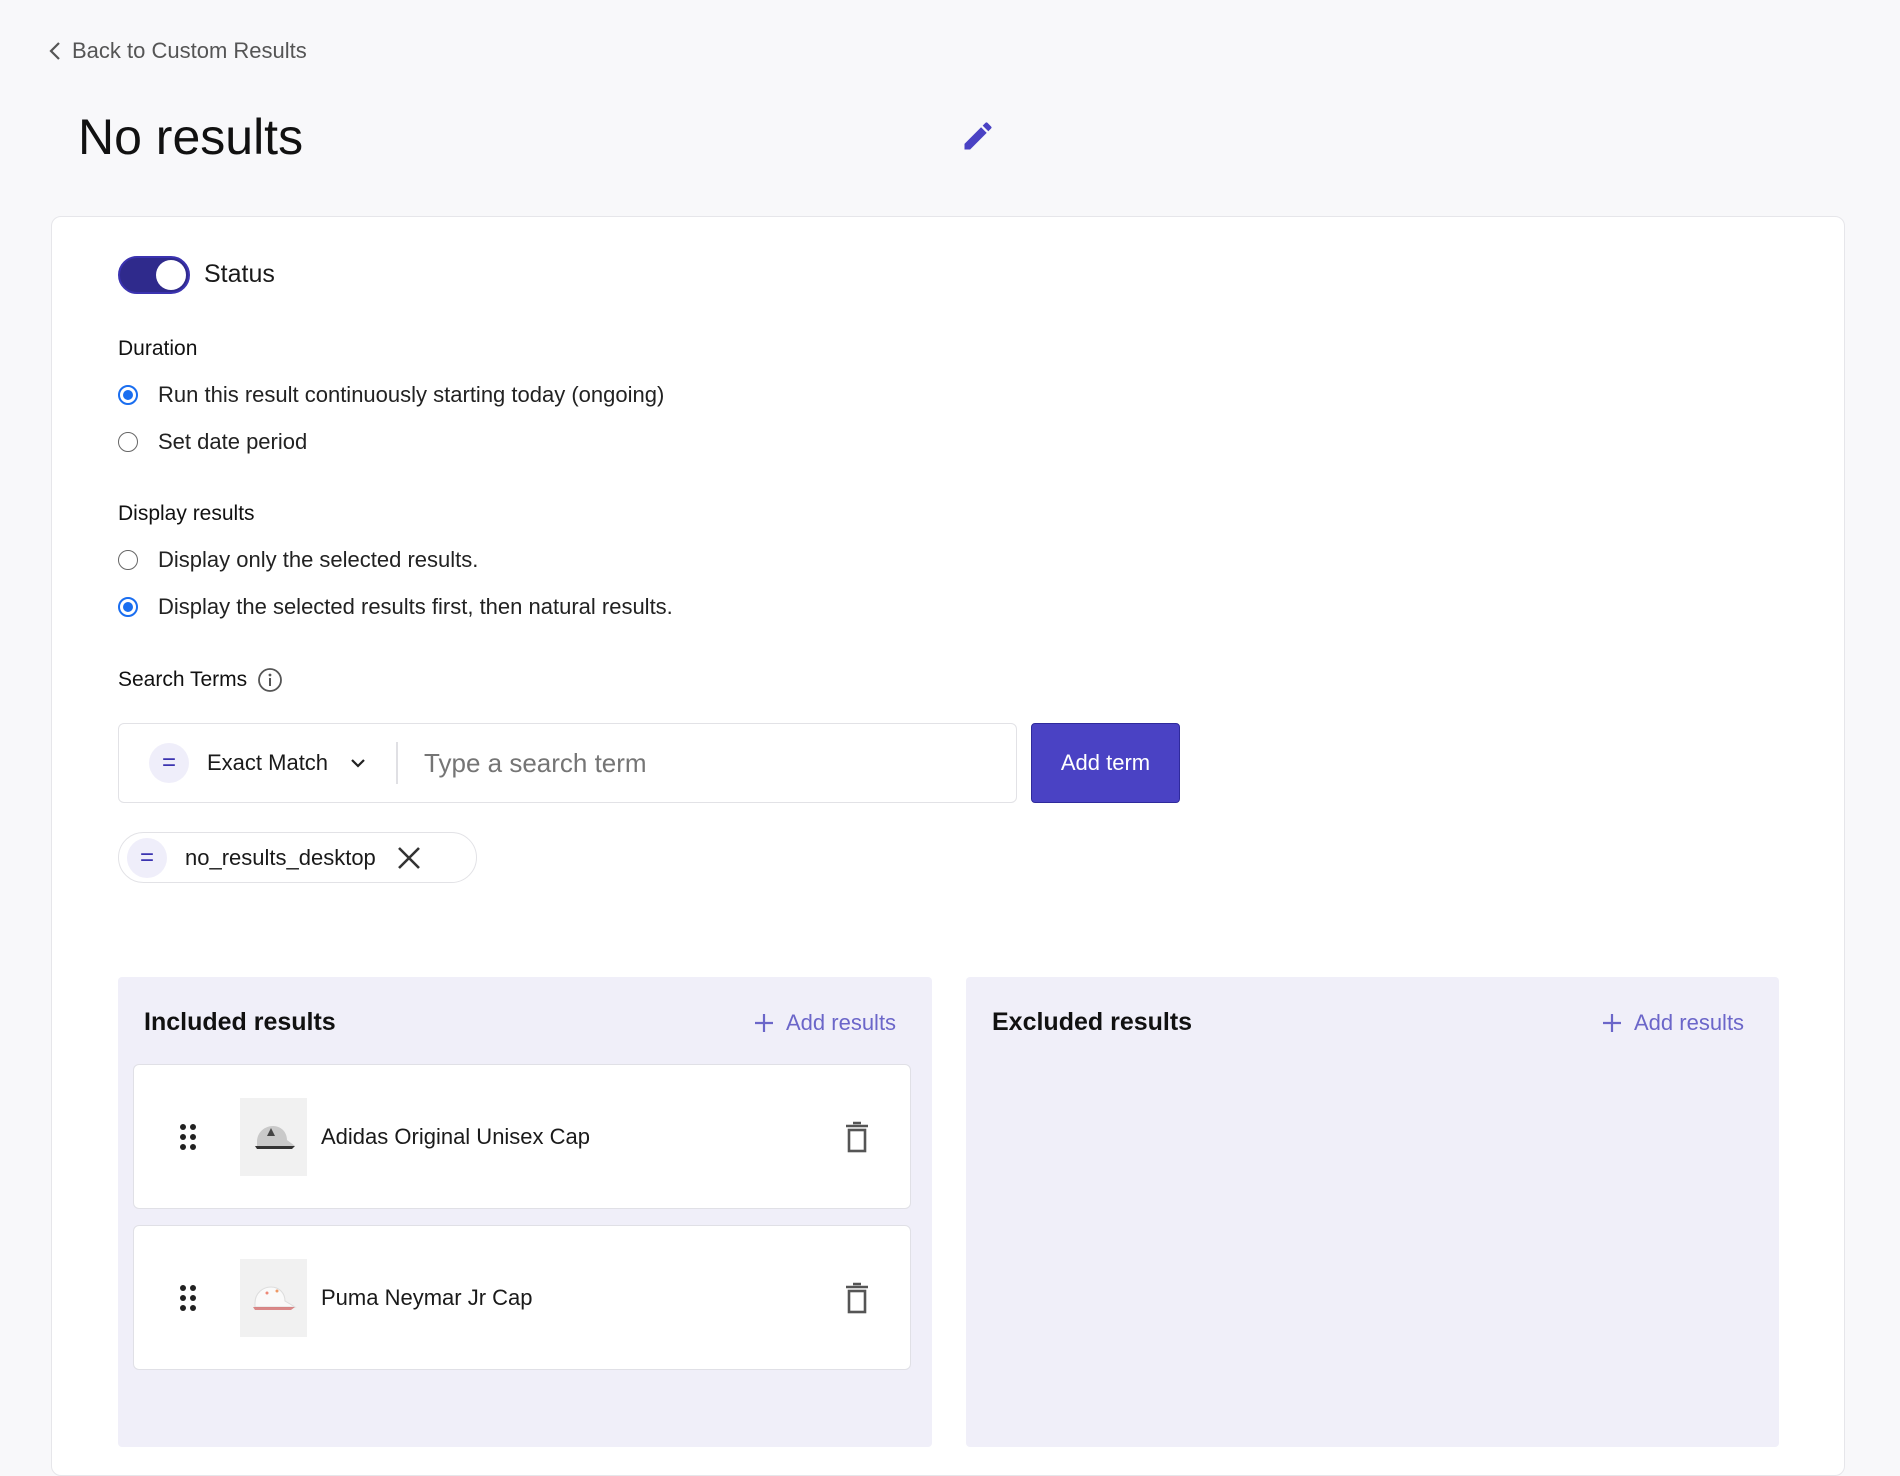 The width and height of the screenshot is (1900, 1476). Describe the element at coordinates (154, 275) in the screenshot. I see `status-toggle` at that location.